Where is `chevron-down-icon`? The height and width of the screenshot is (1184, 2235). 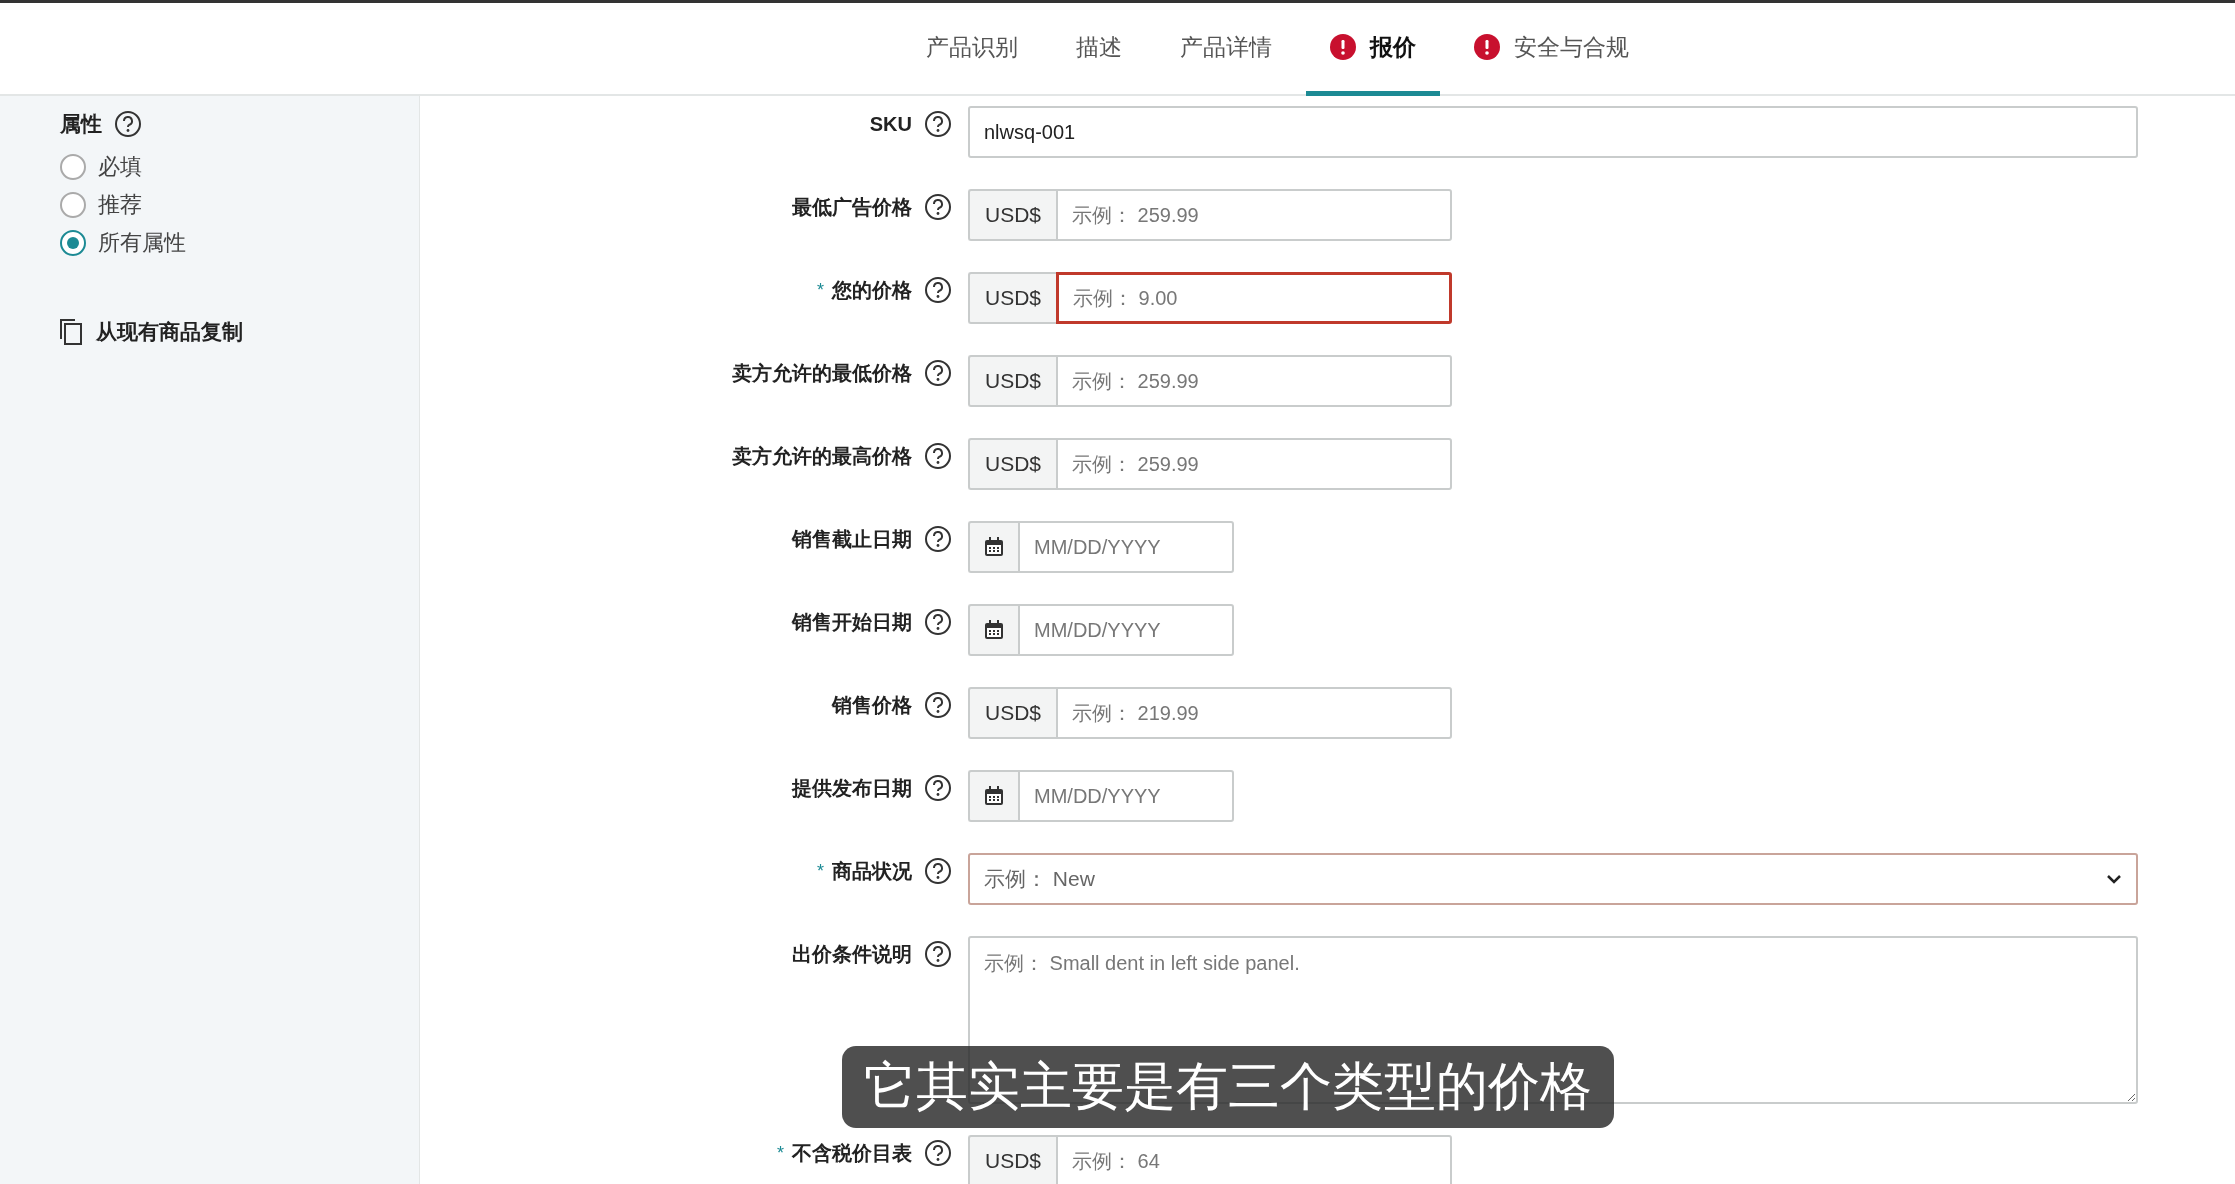
chevron-down-icon is located at coordinates (2114, 879).